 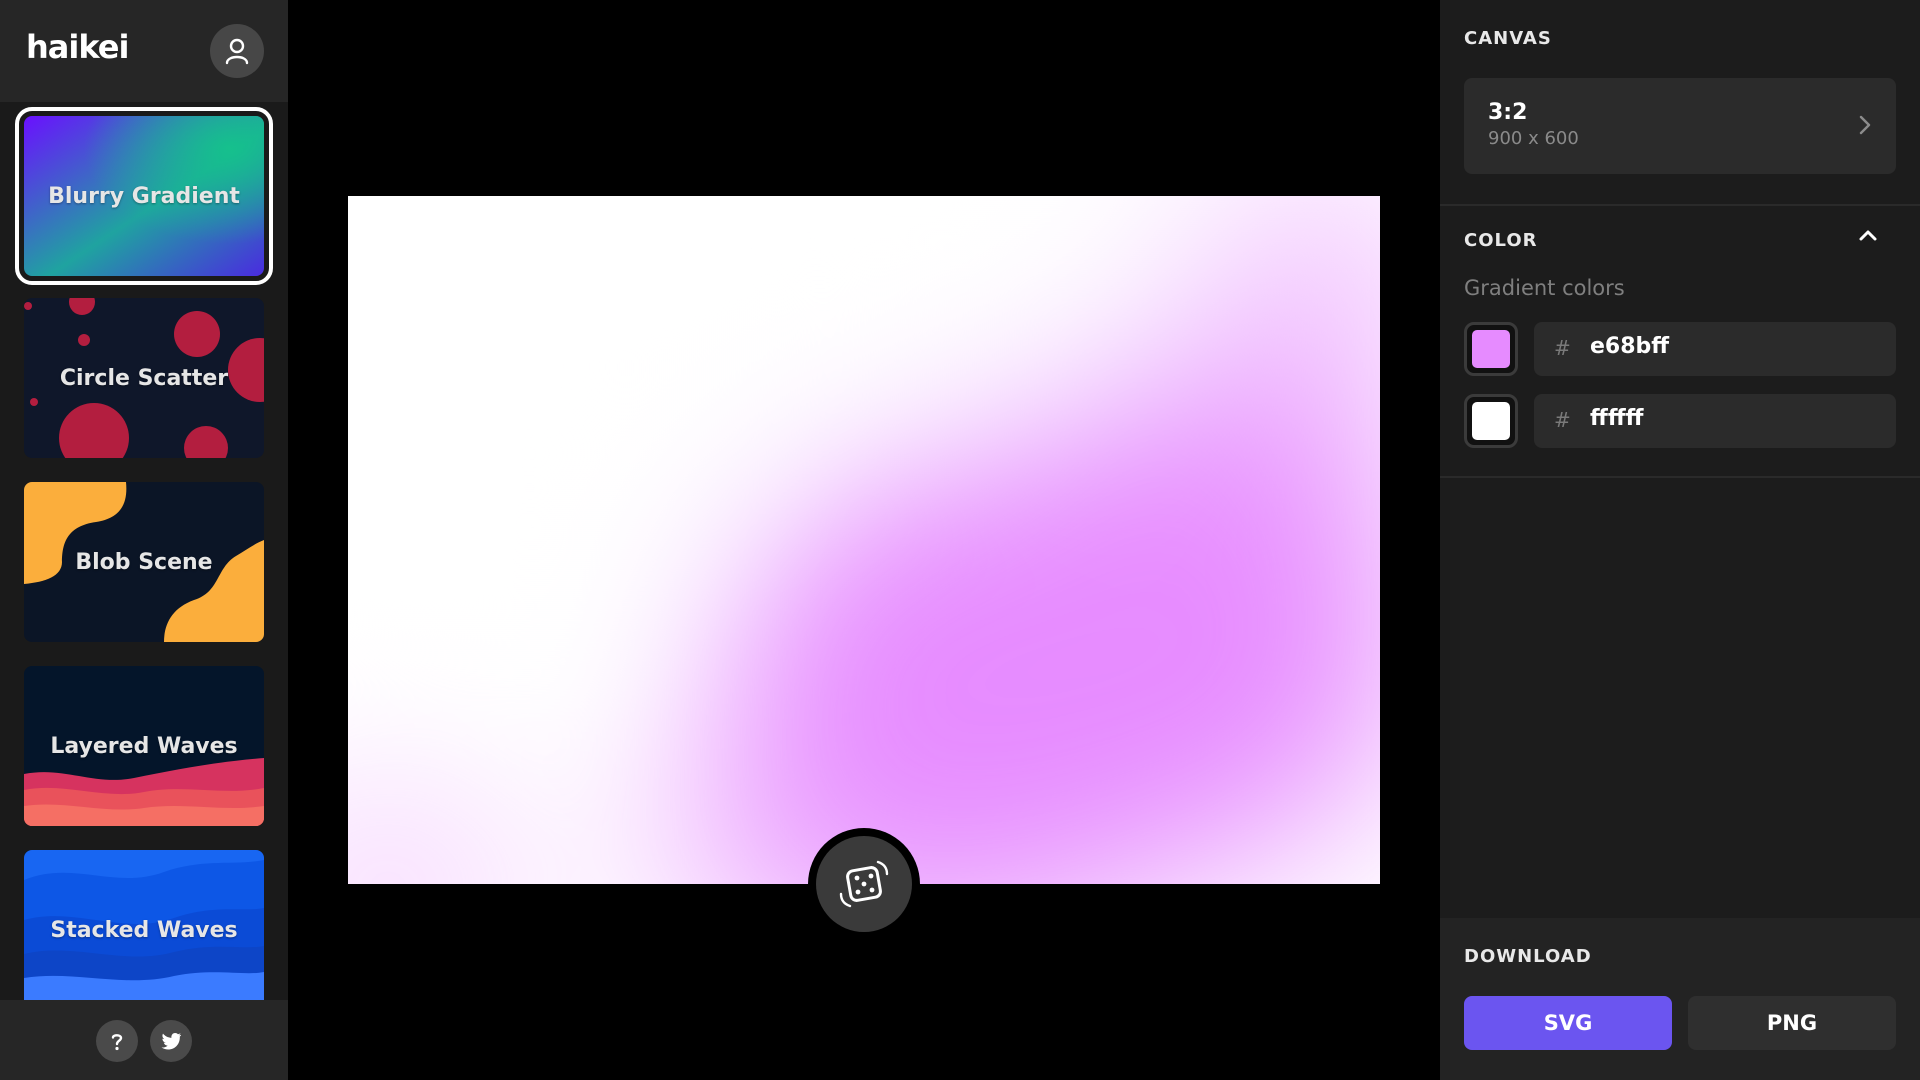 I want to click on user-icon, so click(x=237, y=51).